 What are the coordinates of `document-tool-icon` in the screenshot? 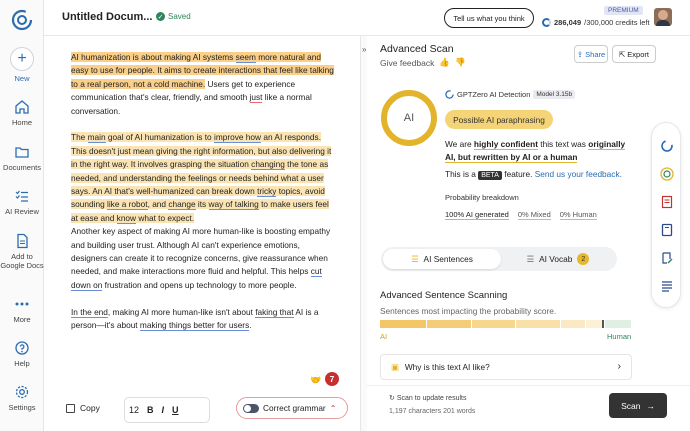 It's located at (667, 202).